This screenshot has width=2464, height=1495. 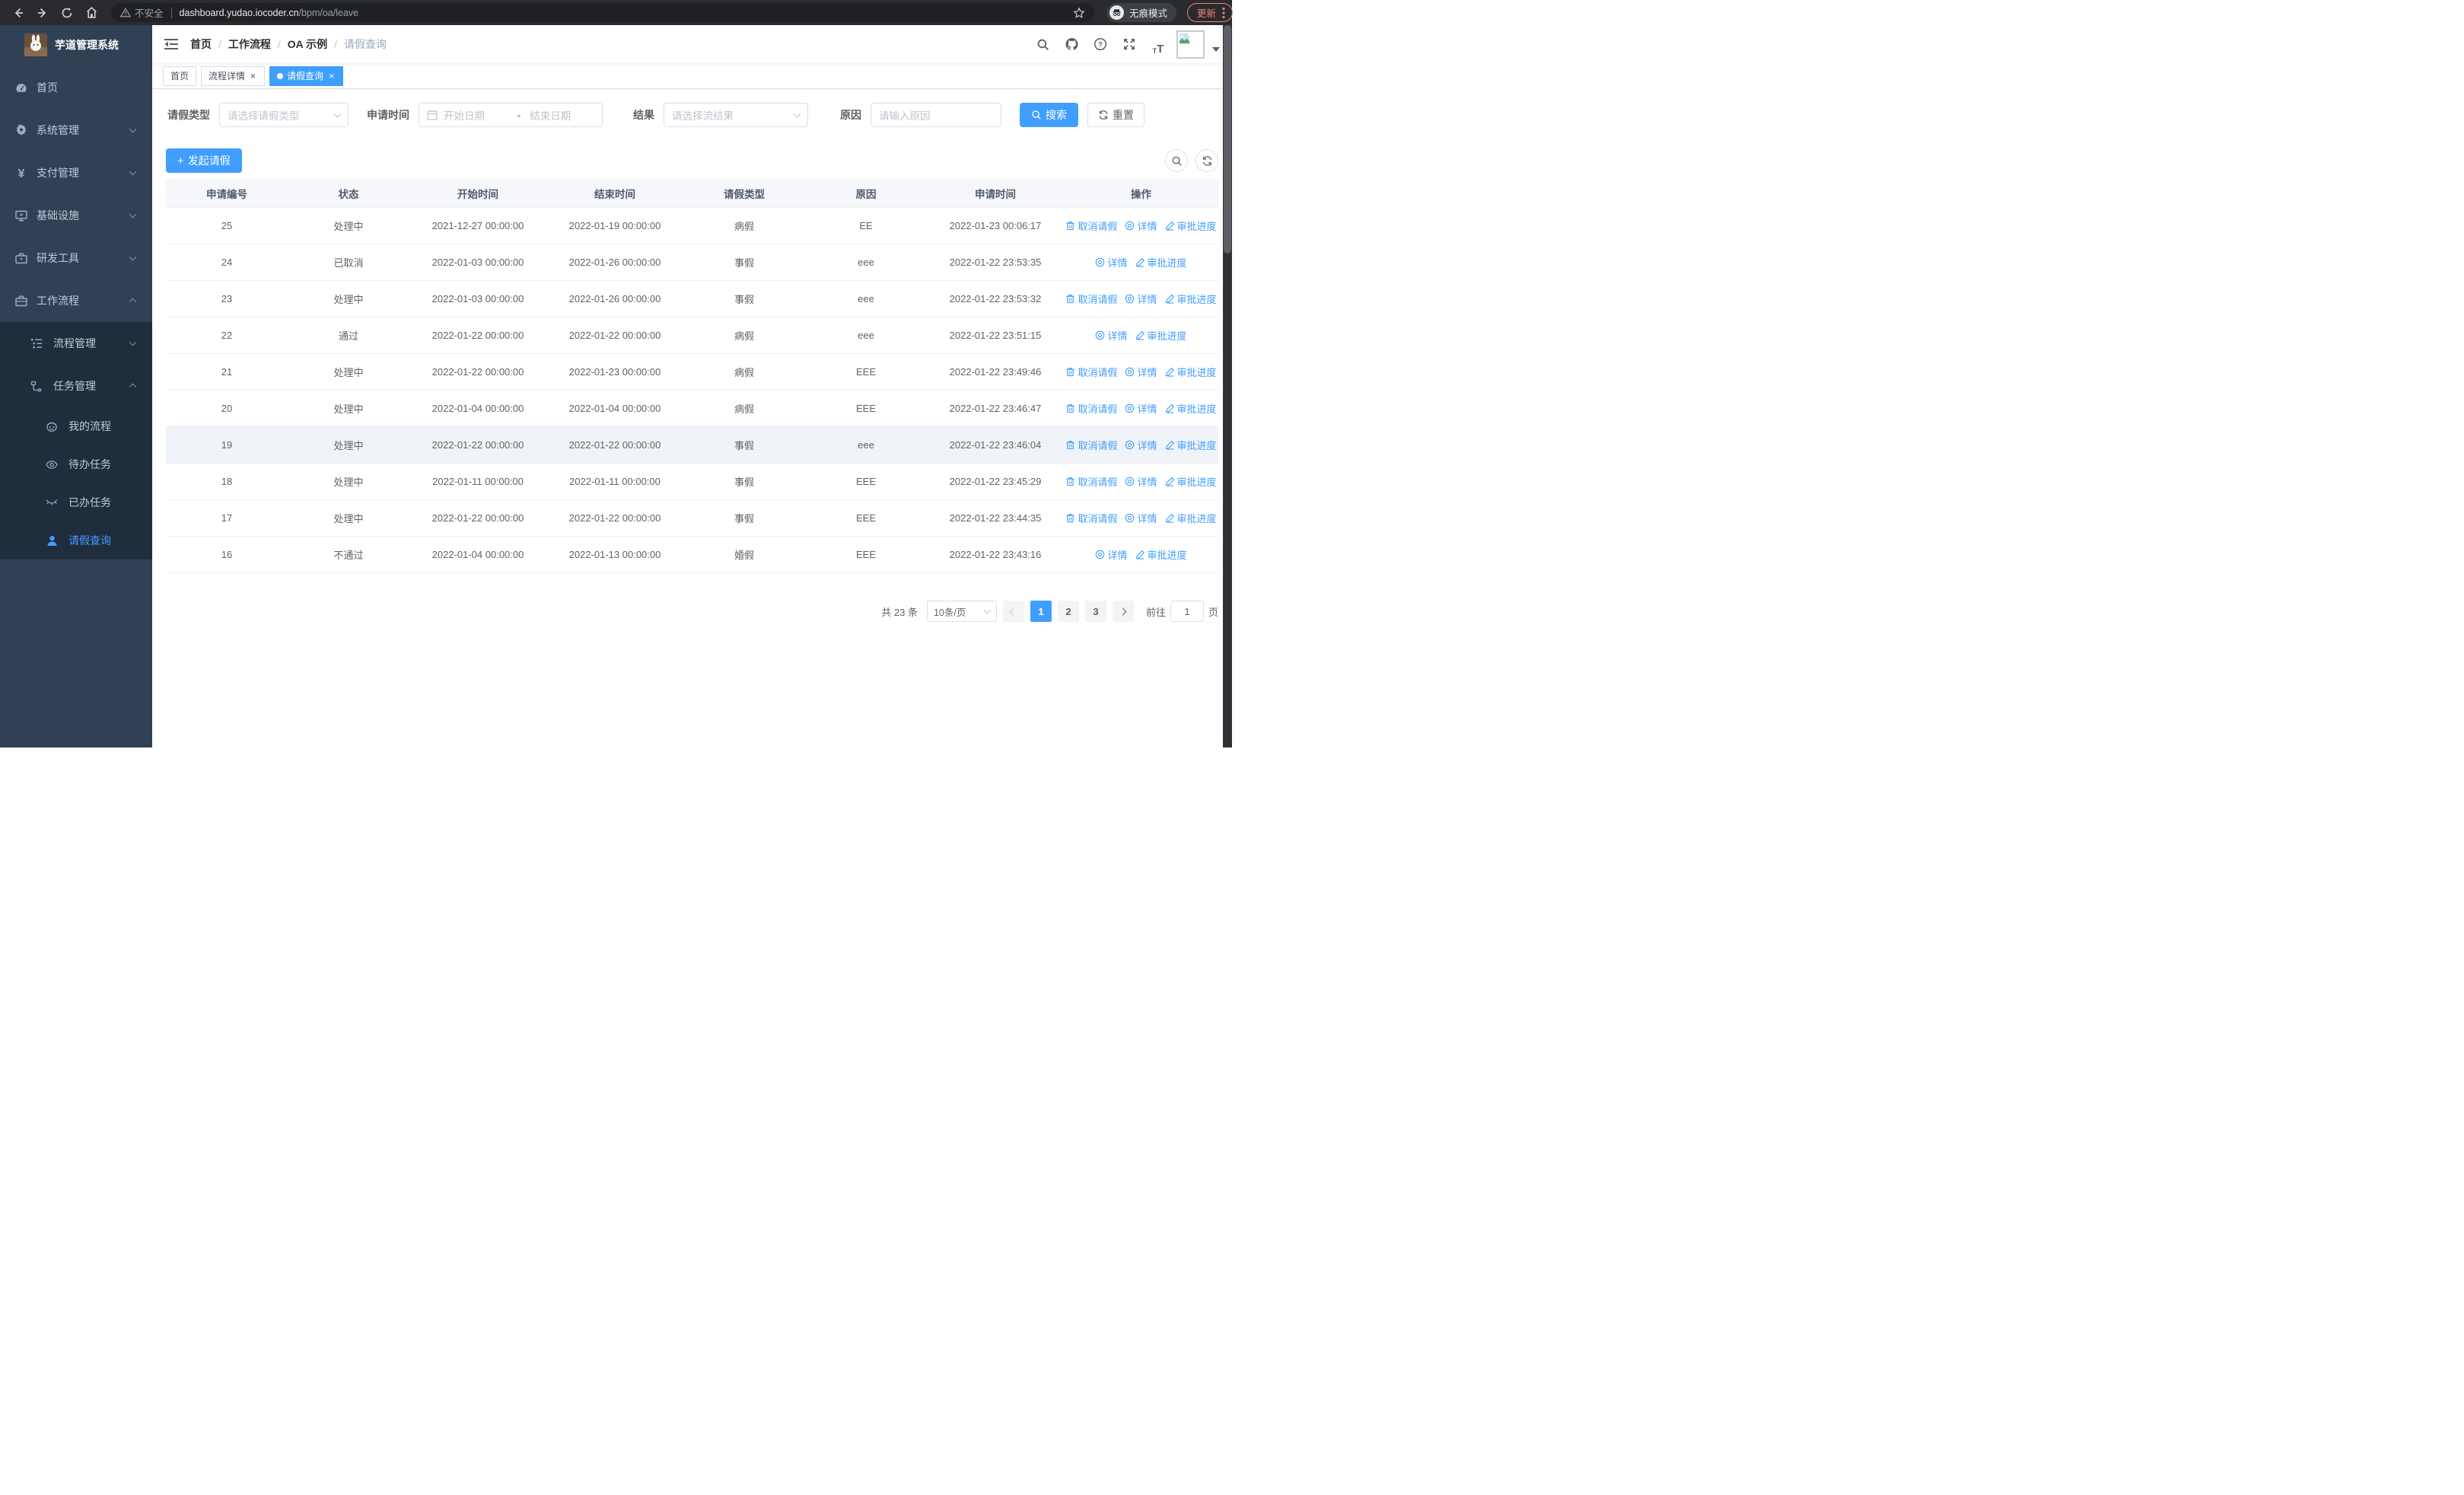 What do you see at coordinates (1187, 611) in the screenshot?
I see `goto-page-input: 1` at bounding box center [1187, 611].